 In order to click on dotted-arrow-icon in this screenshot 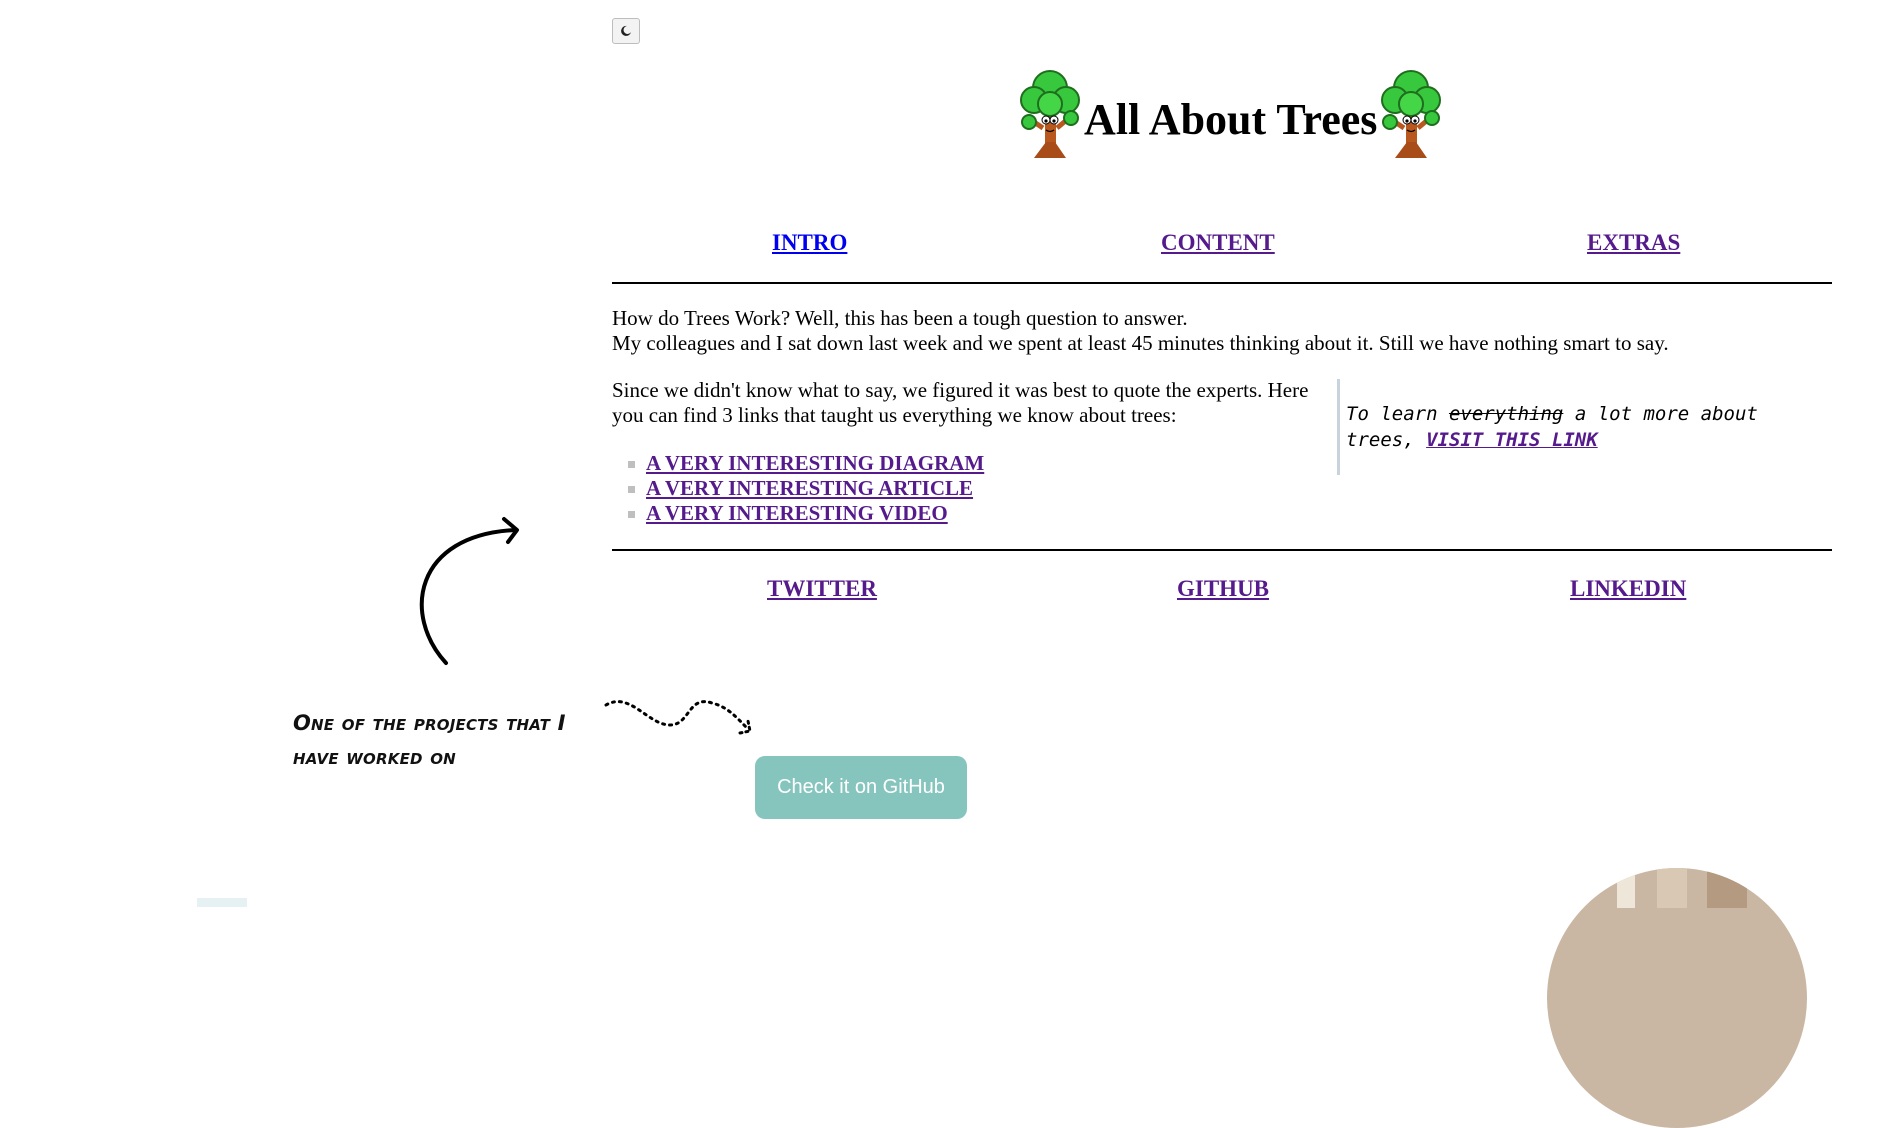, I will do `click(678, 717)`.